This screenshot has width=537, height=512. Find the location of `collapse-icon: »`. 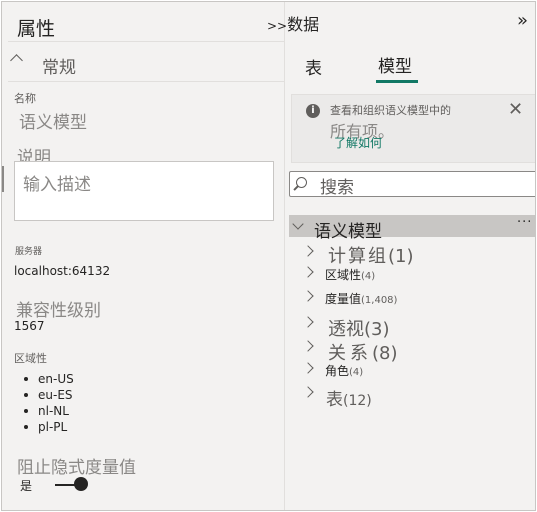

collapse-icon: » is located at coordinates (522, 20).